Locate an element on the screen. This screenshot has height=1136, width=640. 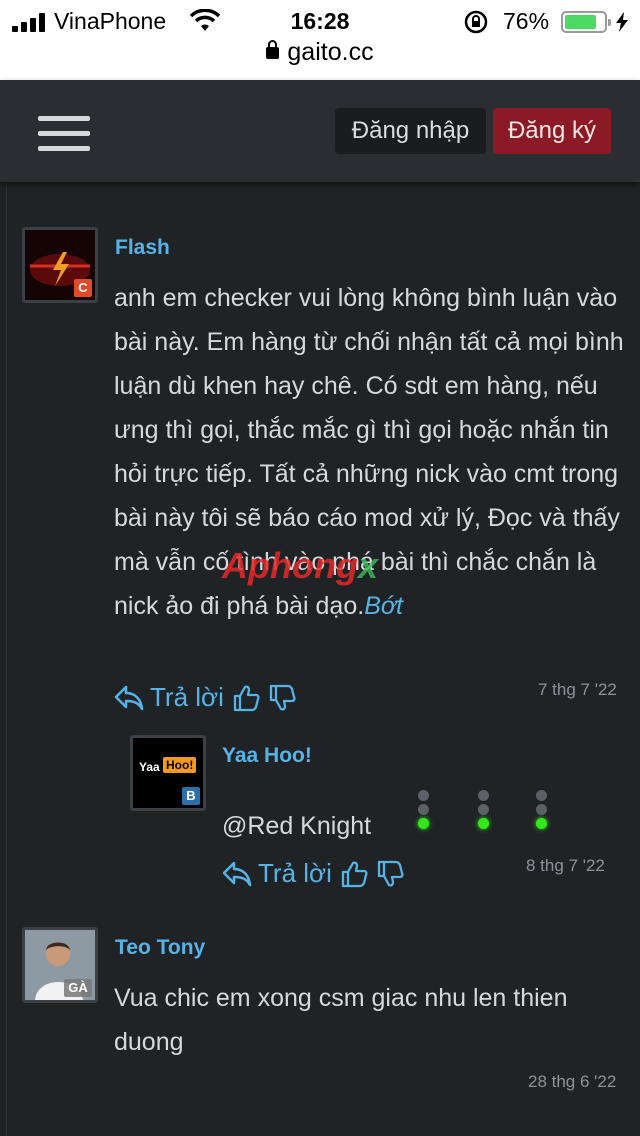
comment-body: @Red Knight is located at coordinates (297, 826).